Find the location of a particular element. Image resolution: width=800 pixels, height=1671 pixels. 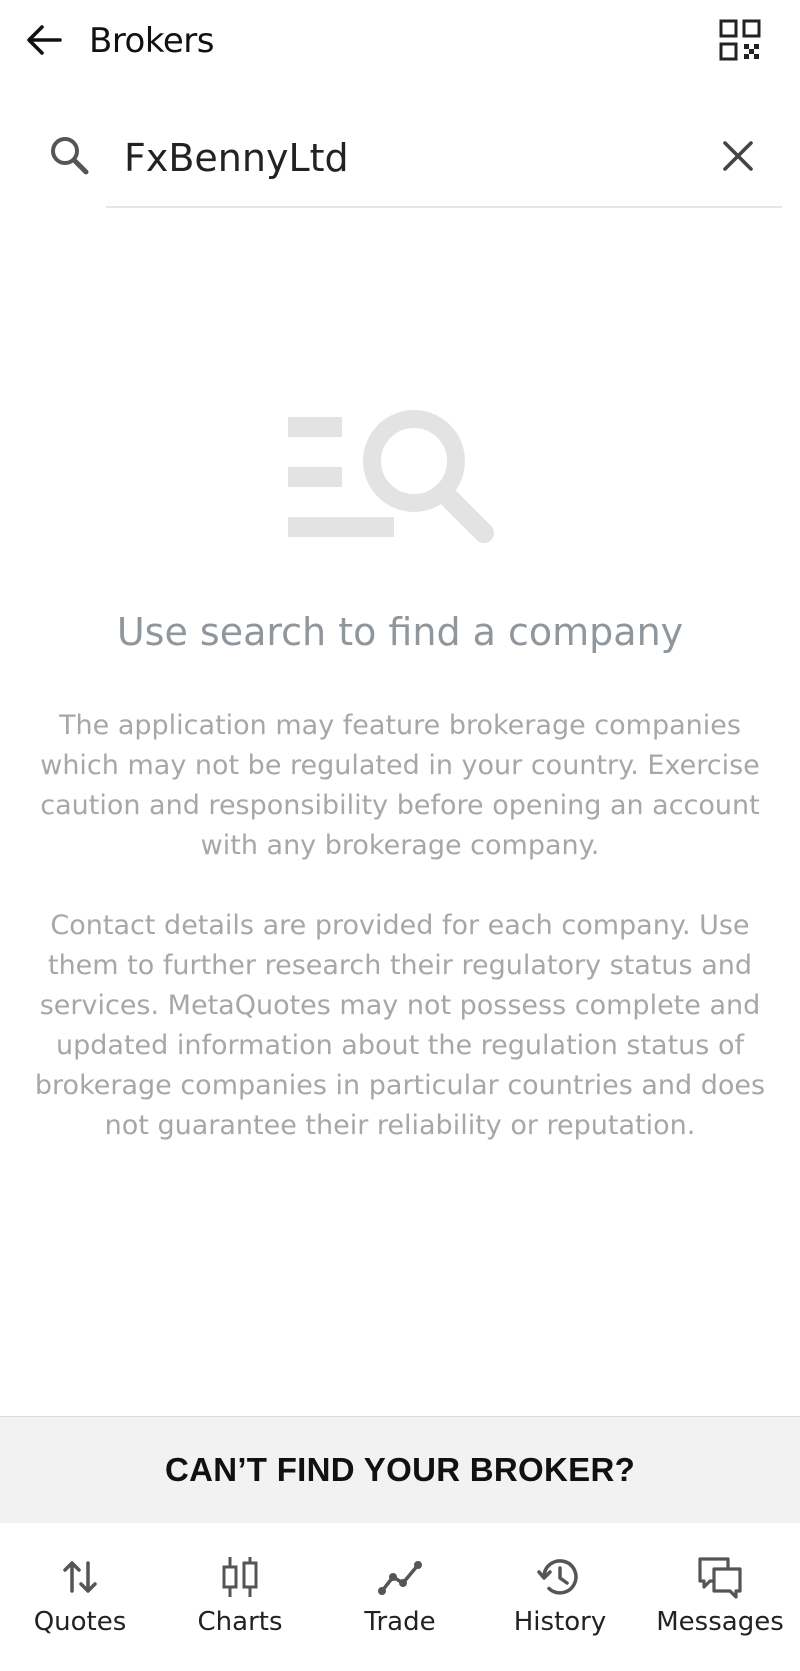

nav-trade: Trade is located at coordinates (400, 1597).